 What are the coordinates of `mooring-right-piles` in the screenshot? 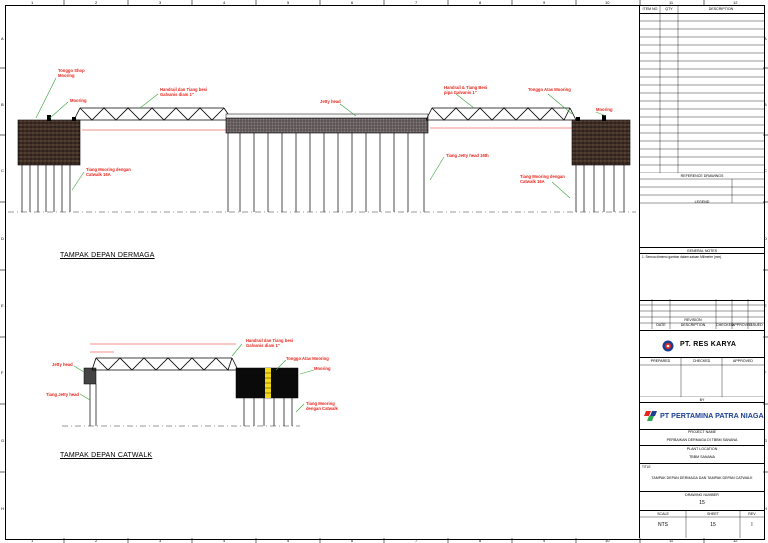 It's located at (600, 188).